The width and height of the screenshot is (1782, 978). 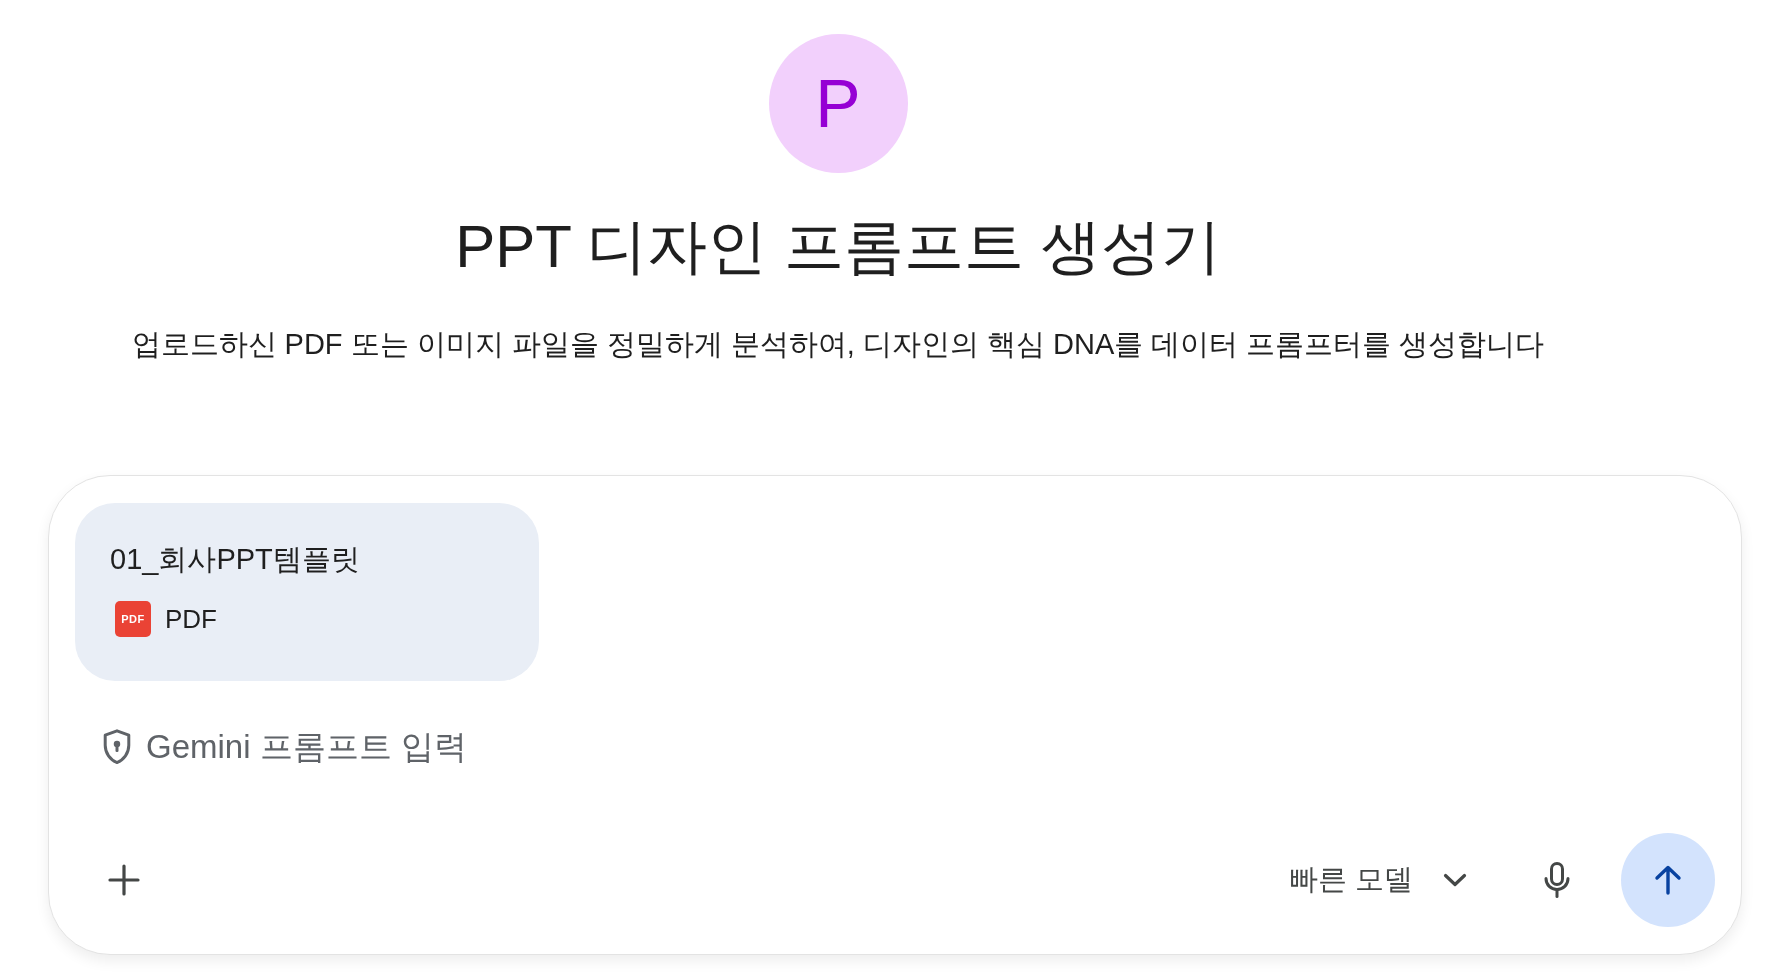 What do you see at coordinates (1455, 880) in the screenshot?
I see `chevron-down-icon` at bounding box center [1455, 880].